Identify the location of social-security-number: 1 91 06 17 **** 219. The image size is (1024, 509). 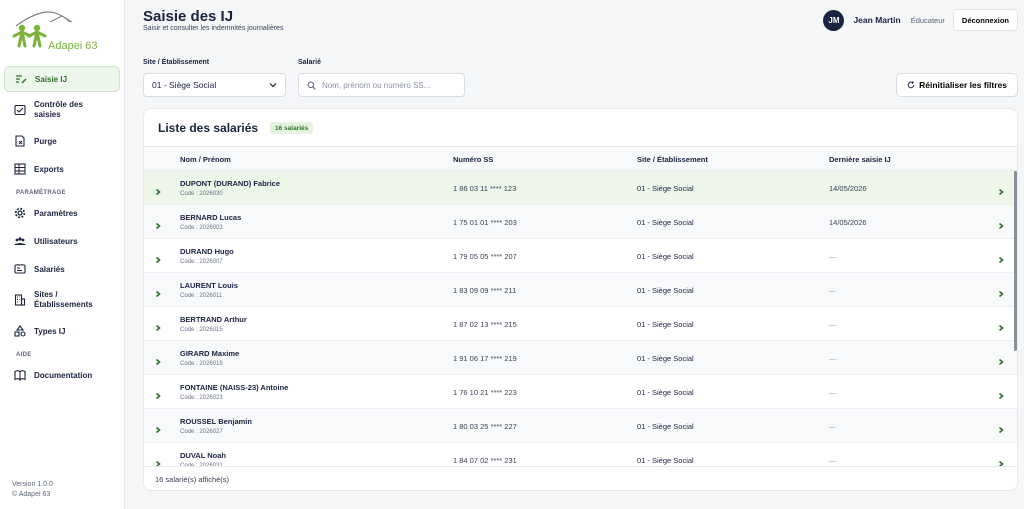
(485, 358).